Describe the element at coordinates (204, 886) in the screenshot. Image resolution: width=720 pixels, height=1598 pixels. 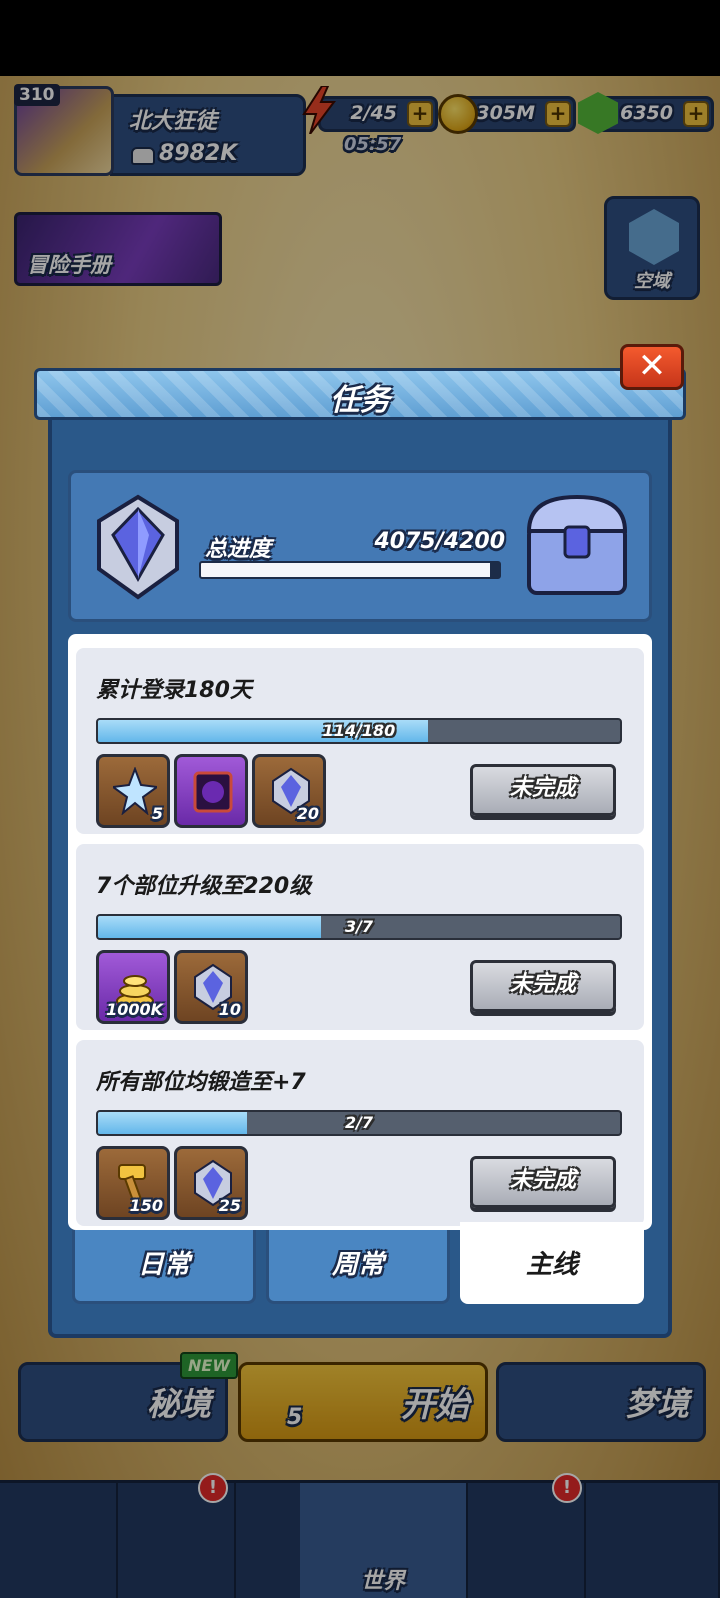
I see `task-title: 7个部位升级至220级` at that location.